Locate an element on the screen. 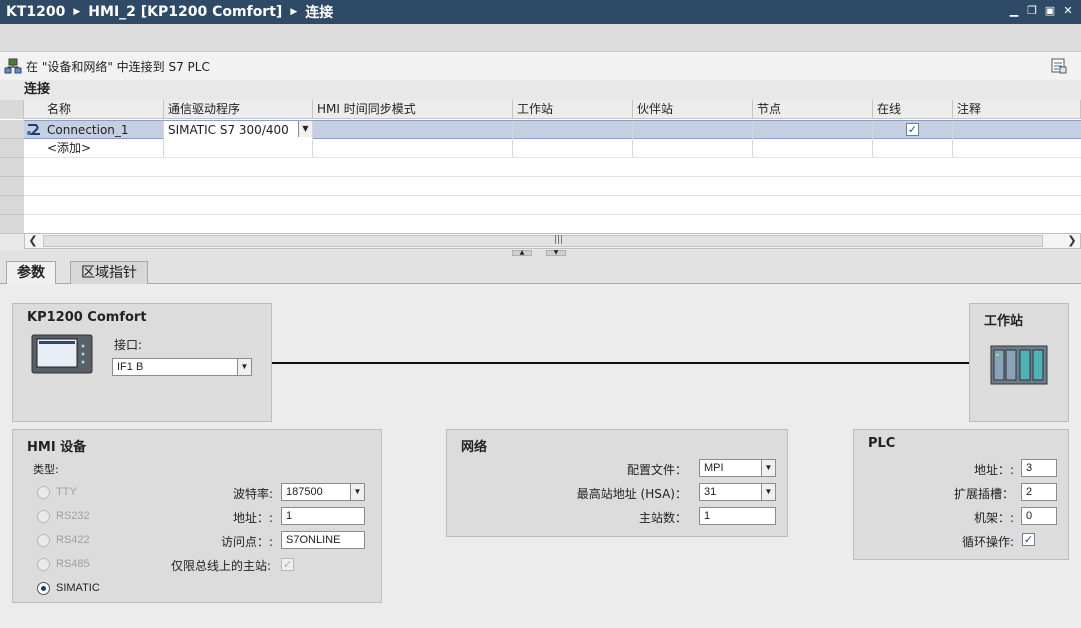  breadcrumb-page: 连接 is located at coordinates (319, 12).